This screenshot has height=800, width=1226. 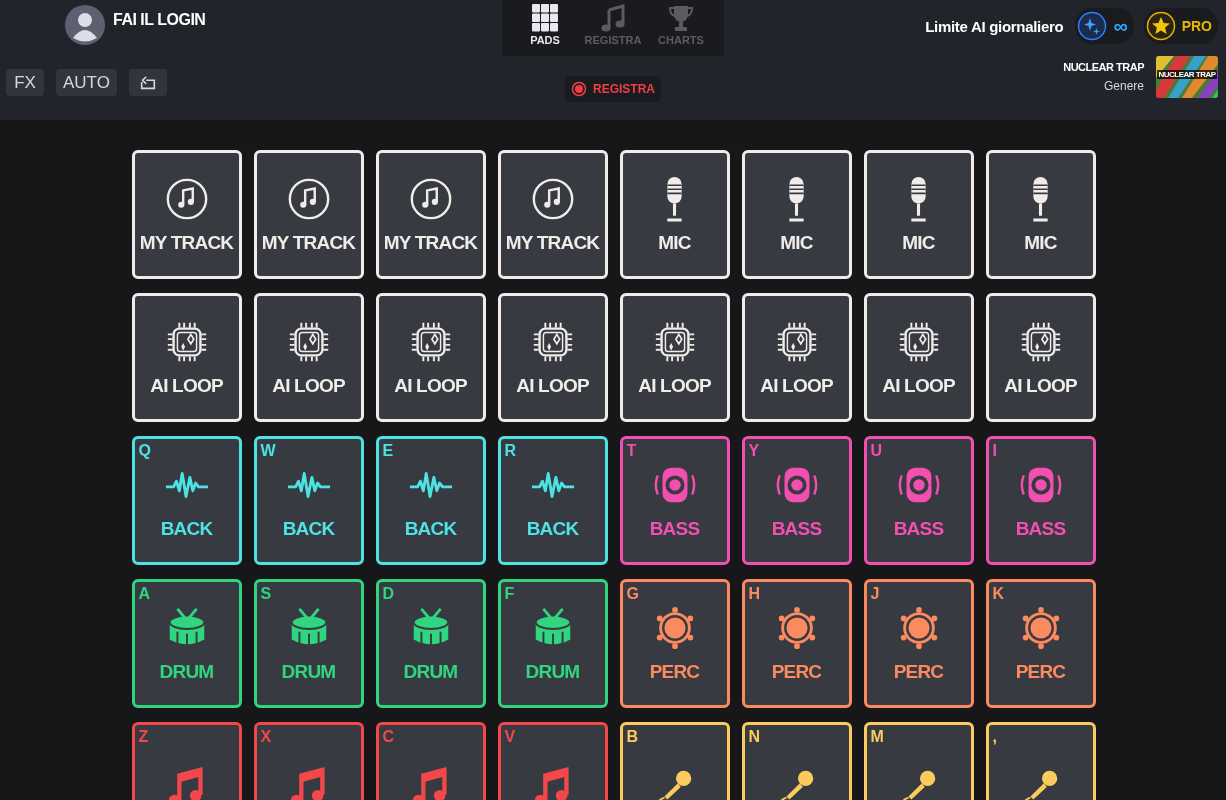 I want to click on sound-pad: R BACK, so click(x=552, y=500).